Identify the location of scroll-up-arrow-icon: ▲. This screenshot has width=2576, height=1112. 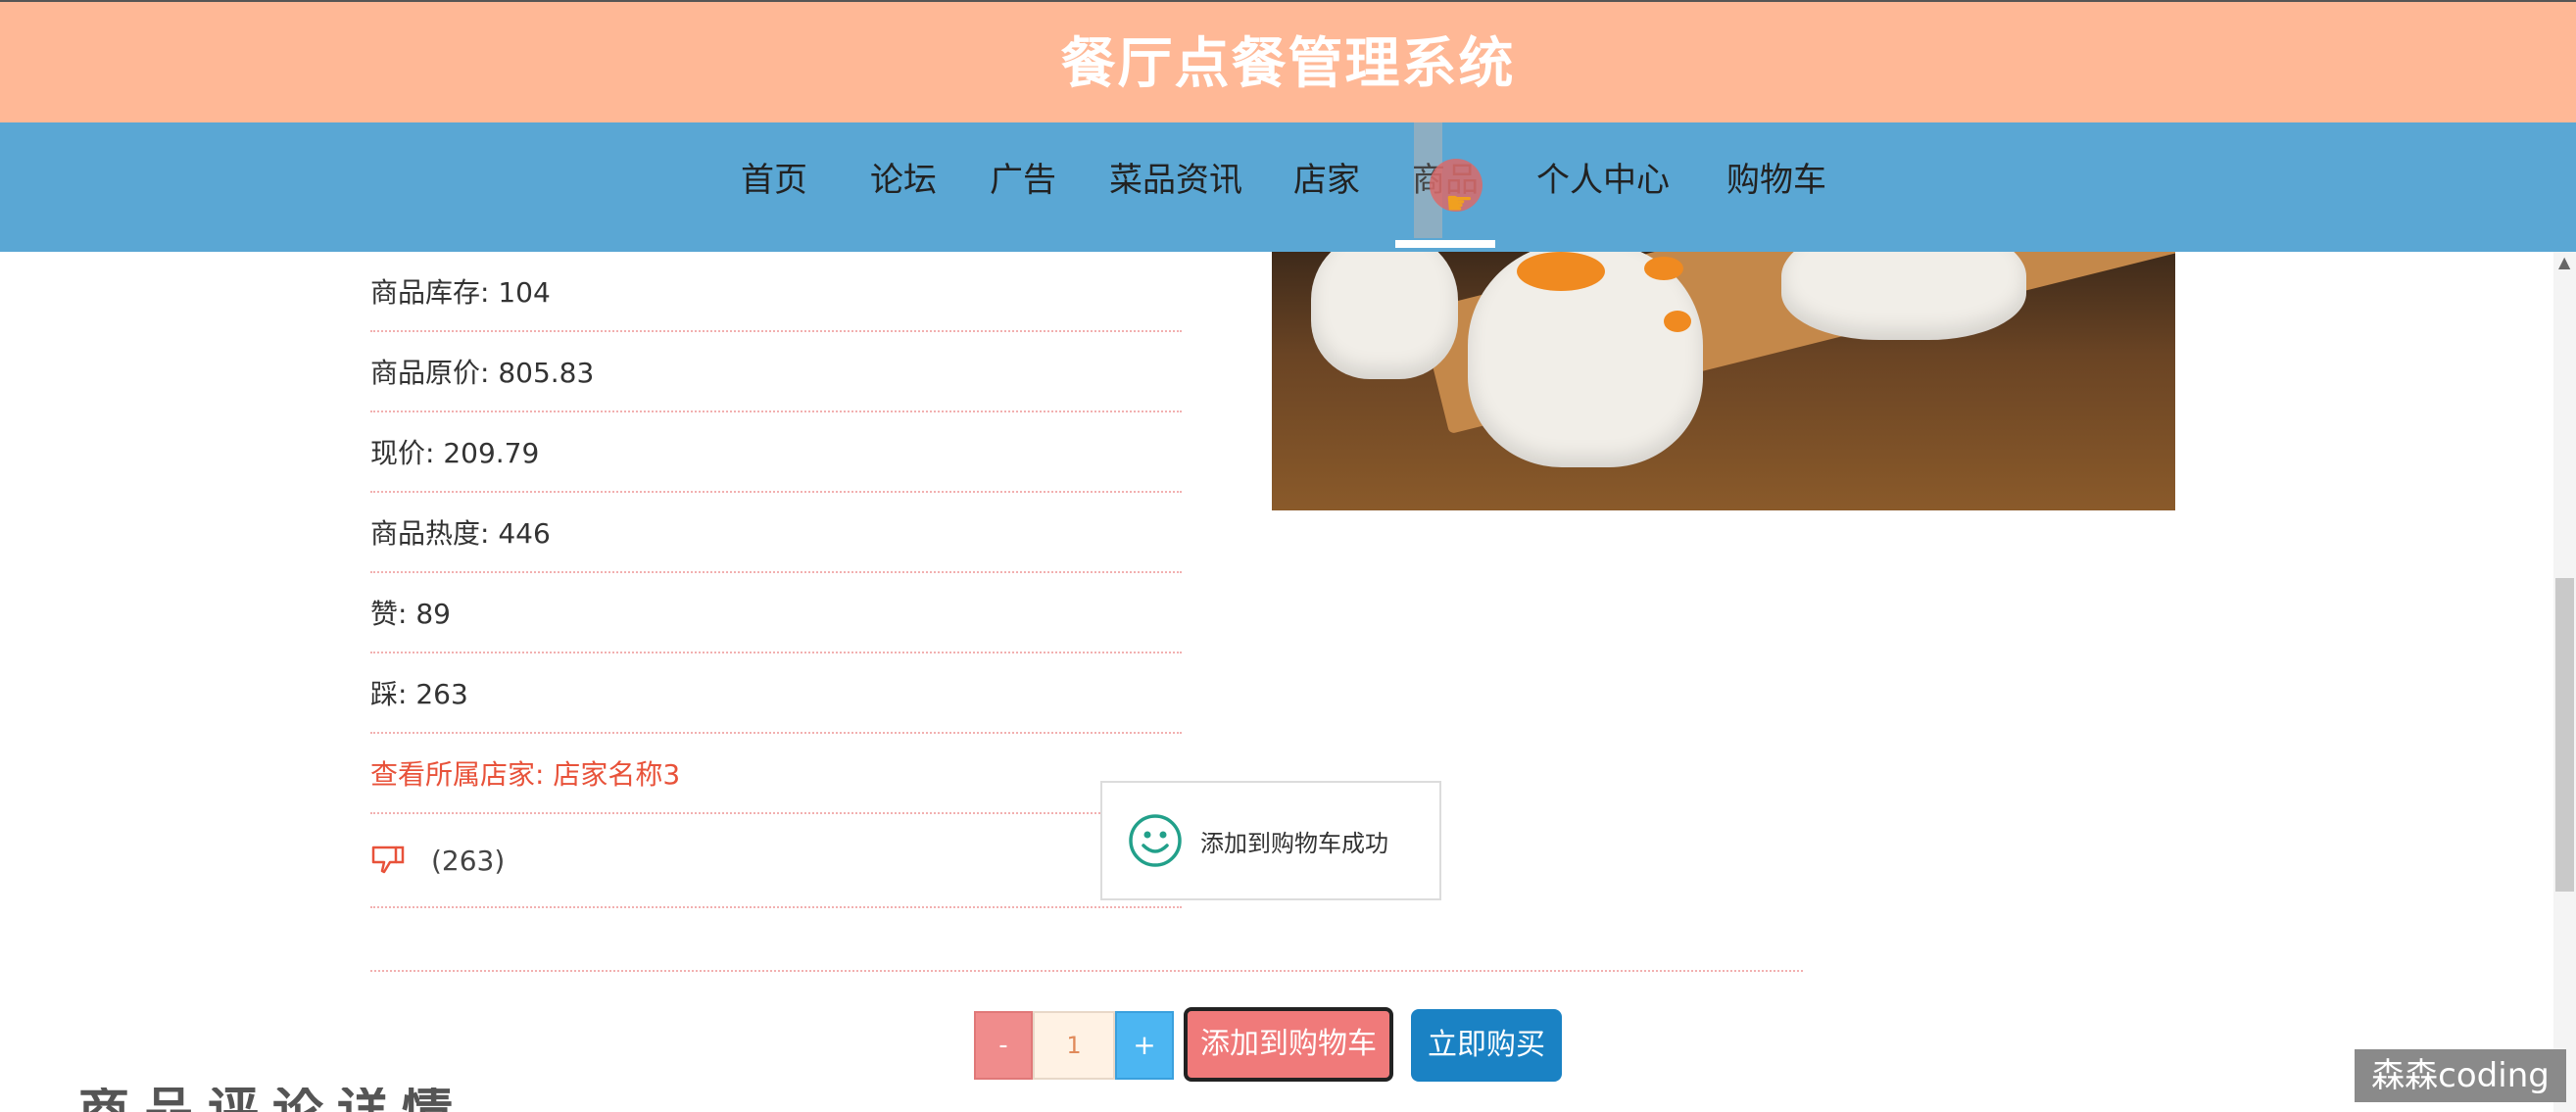
(2564, 262).